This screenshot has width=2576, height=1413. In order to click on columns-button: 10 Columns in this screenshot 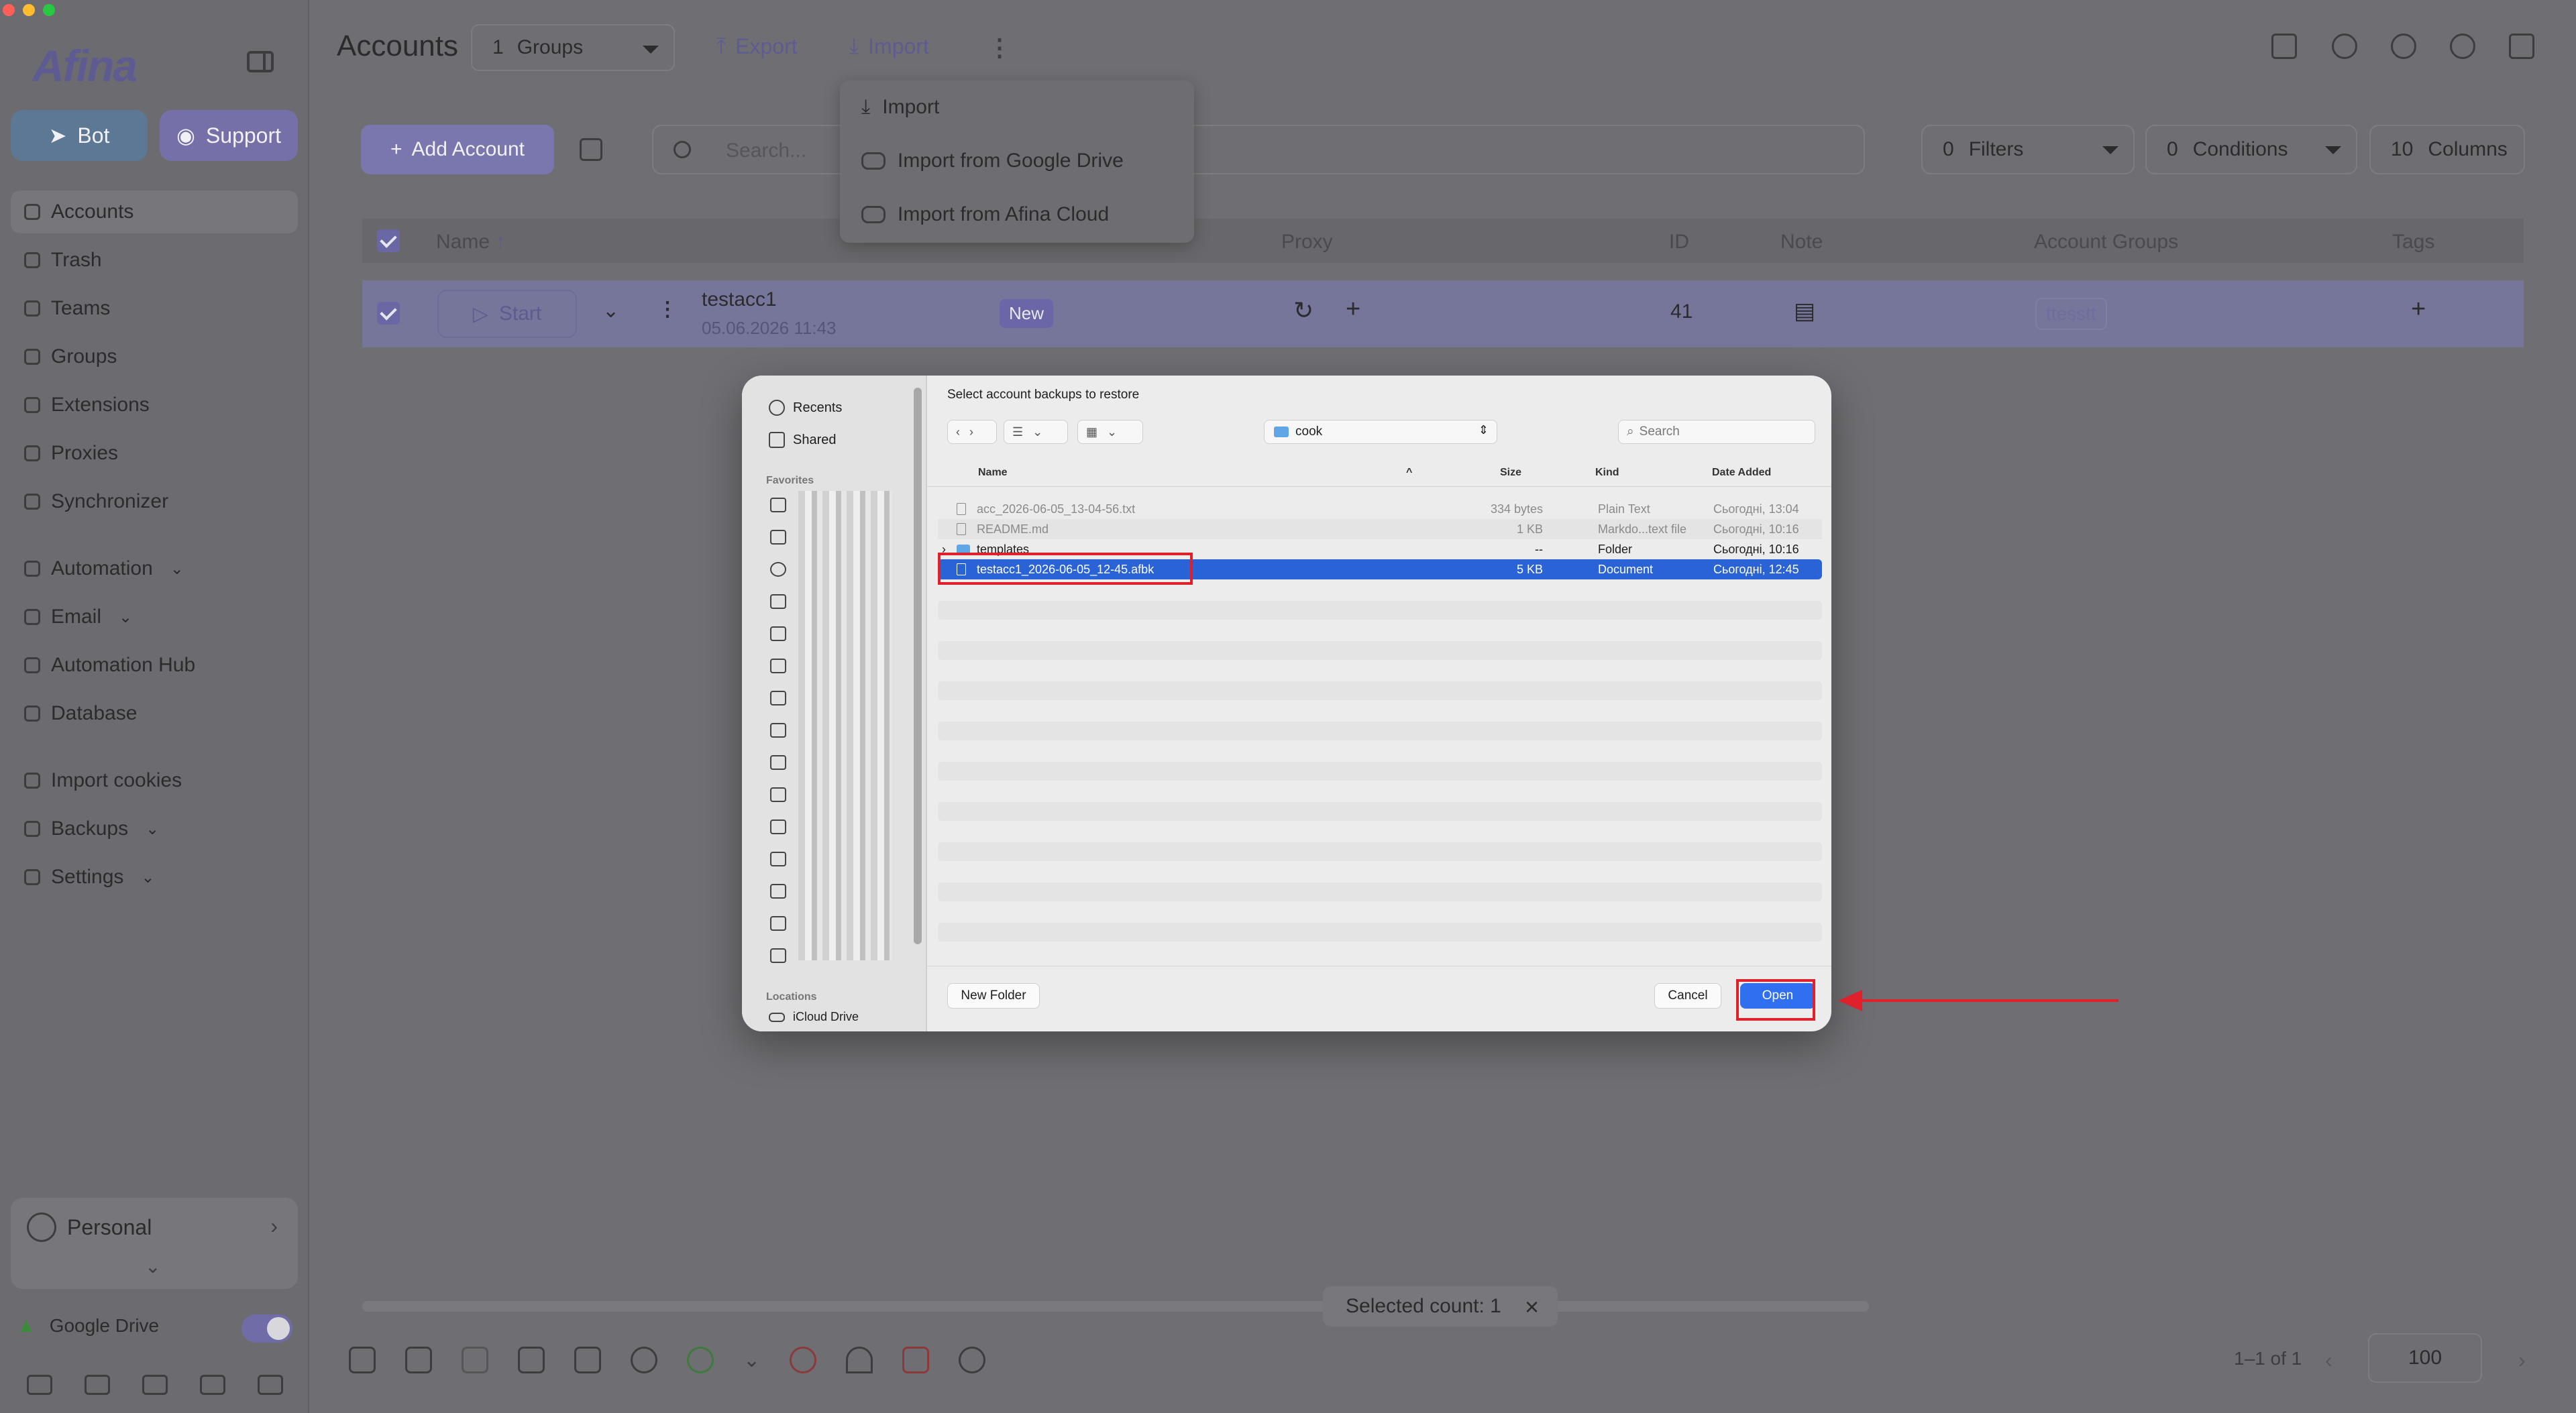, I will do `click(2447, 149)`.